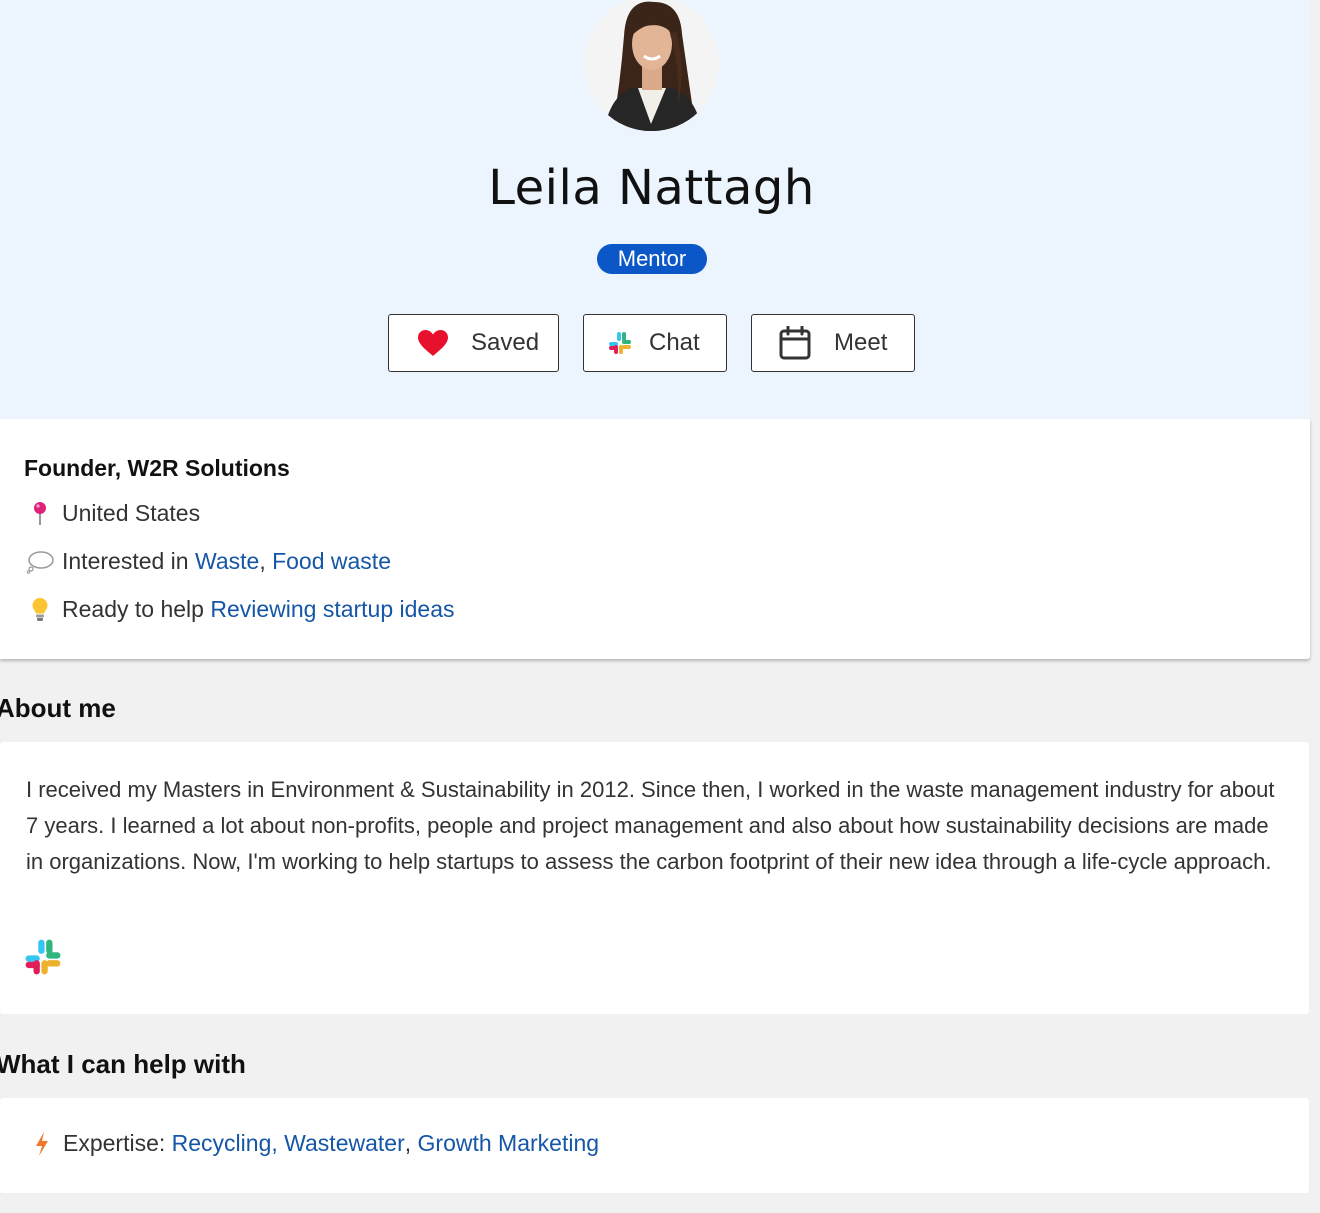  What do you see at coordinates (42, 1144) in the screenshot?
I see `bolt-icon` at bounding box center [42, 1144].